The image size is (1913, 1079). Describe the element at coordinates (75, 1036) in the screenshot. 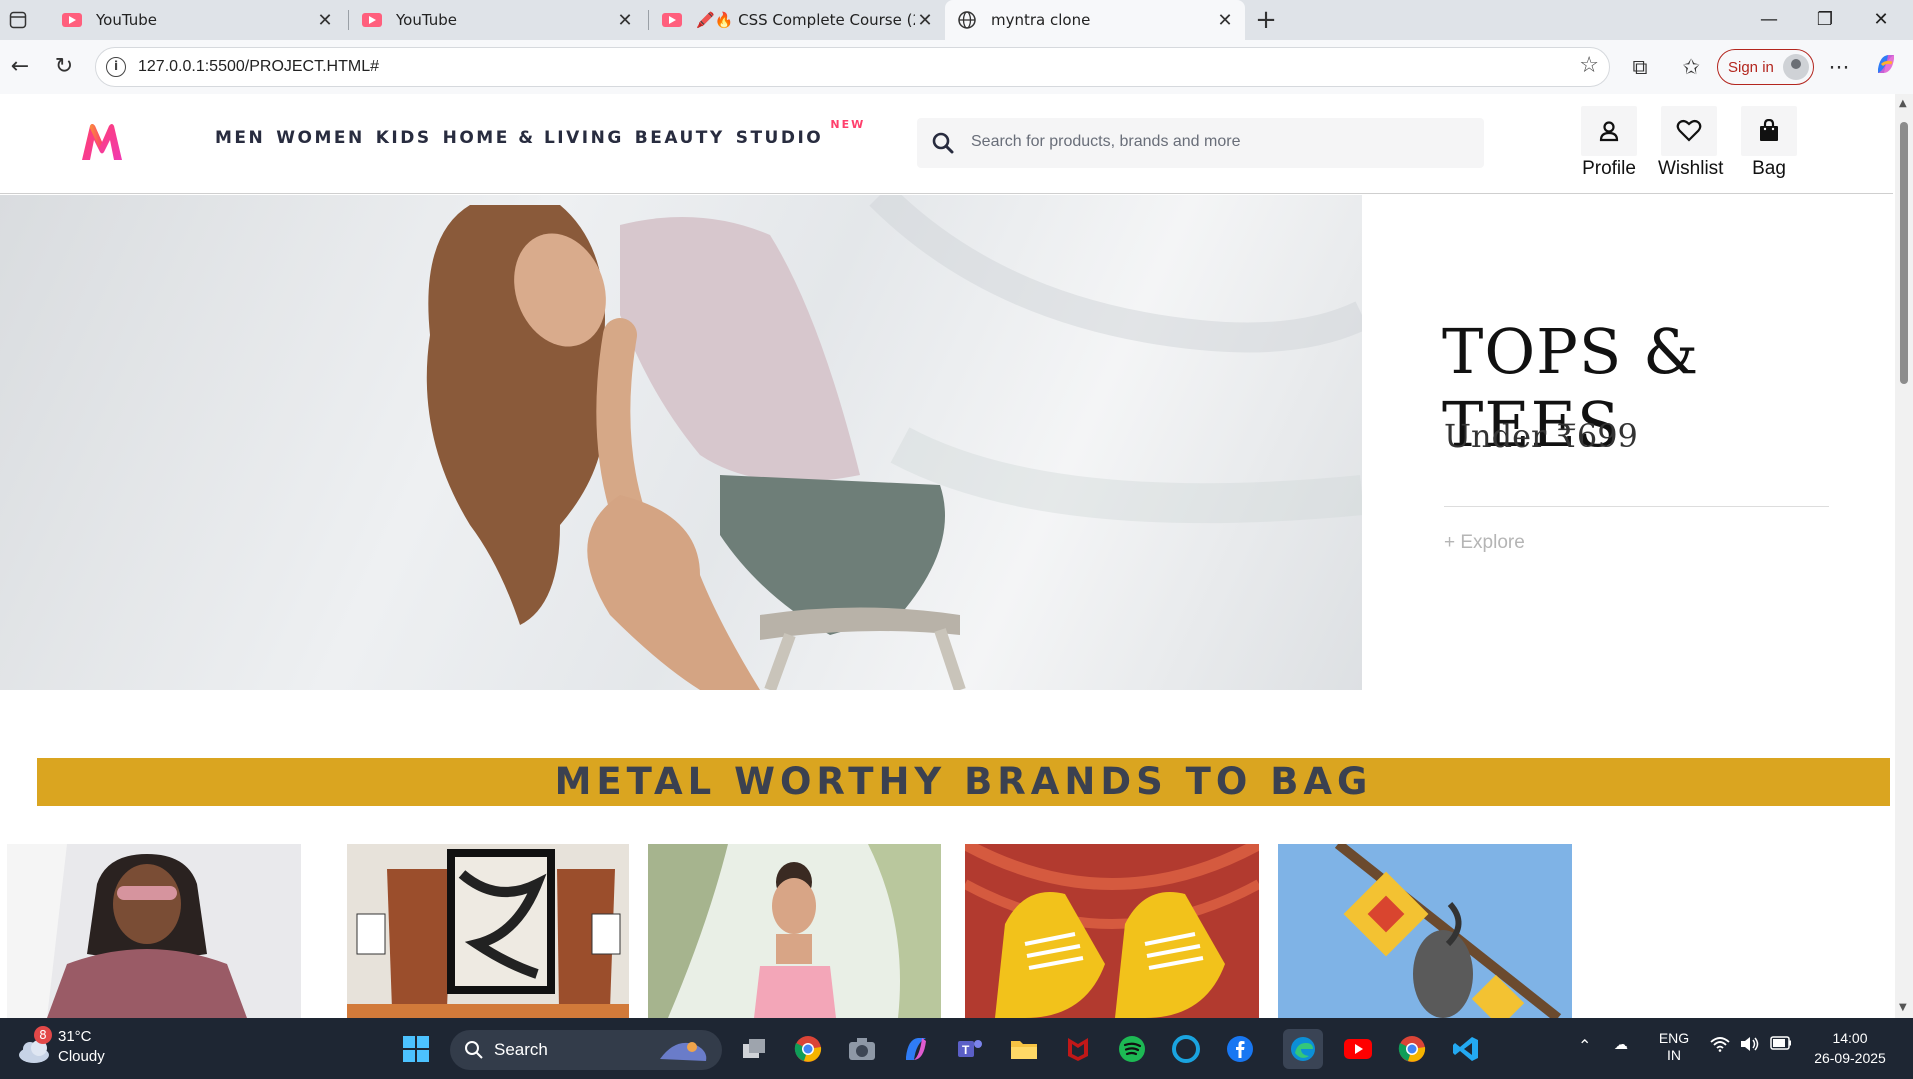

I see `weather-temp: 31°C` at that location.